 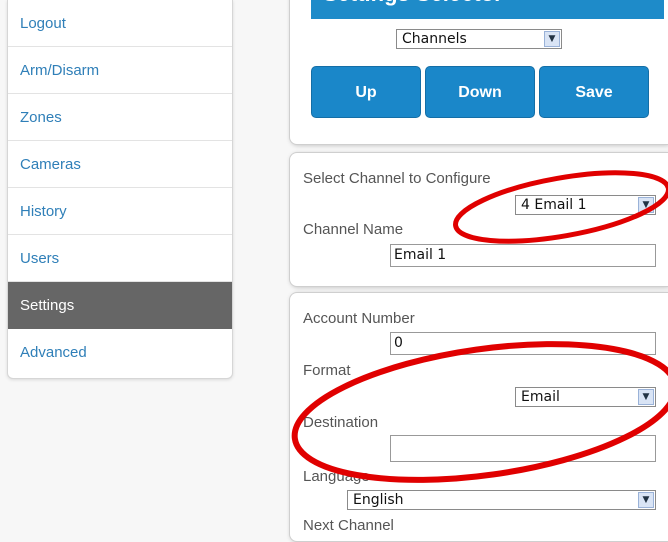 What do you see at coordinates (479, 39) in the screenshot?
I see `settings-type-select: Channels ▼` at bounding box center [479, 39].